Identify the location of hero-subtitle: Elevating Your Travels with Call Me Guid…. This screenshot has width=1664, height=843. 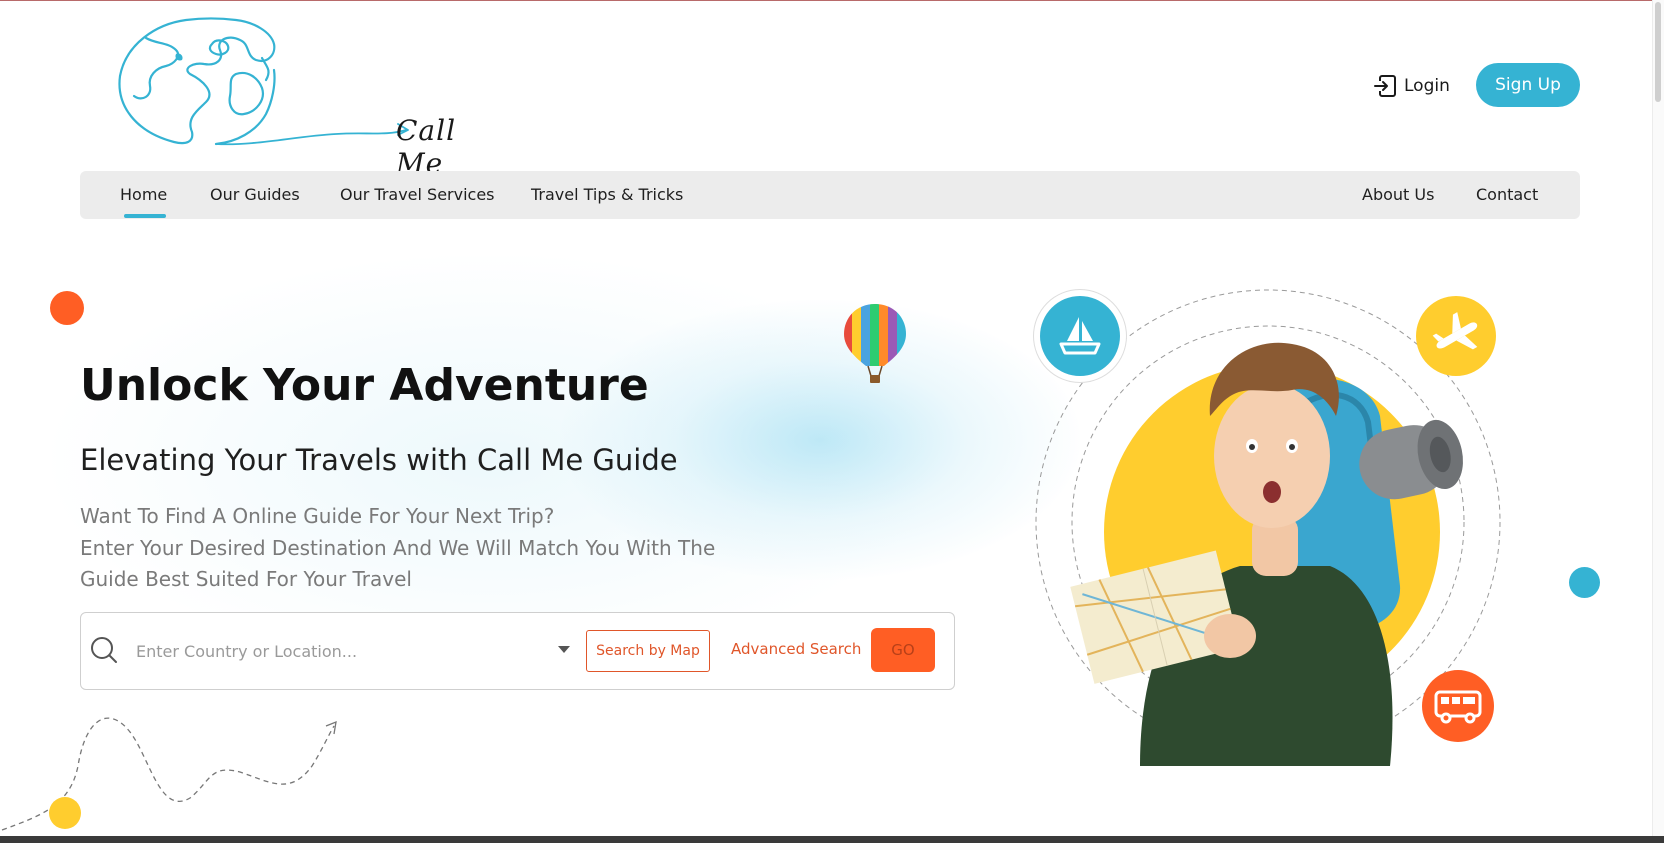
(379, 460).